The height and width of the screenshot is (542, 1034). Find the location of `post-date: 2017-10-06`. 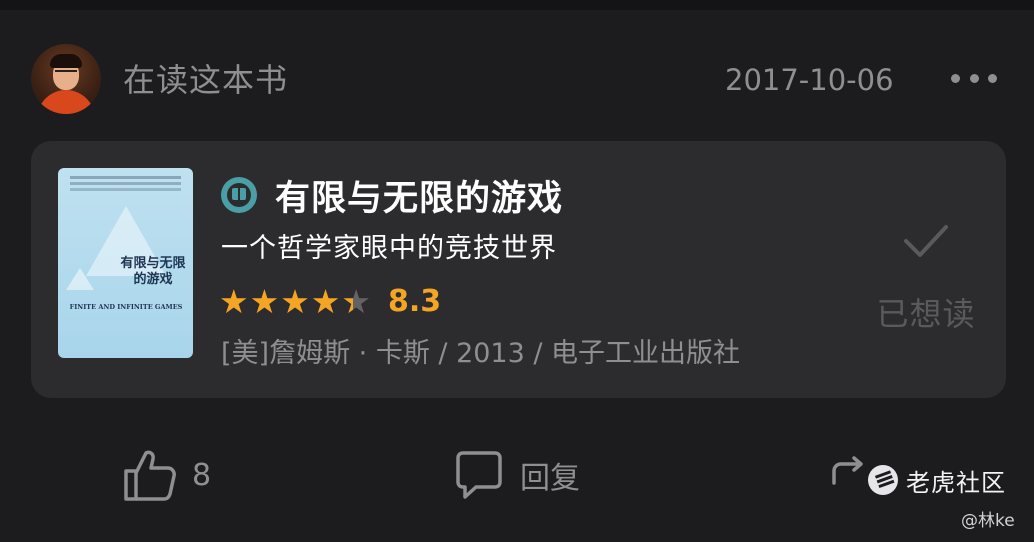

post-date: 2017-10-06 is located at coordinates (809, 80).